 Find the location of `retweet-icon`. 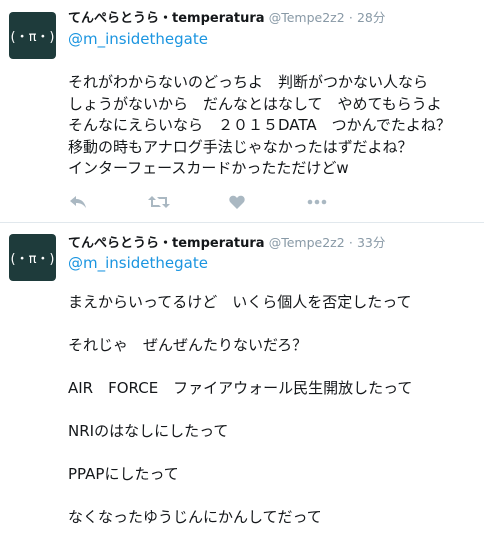

retweet-icon is located at coordinates (159, 202).